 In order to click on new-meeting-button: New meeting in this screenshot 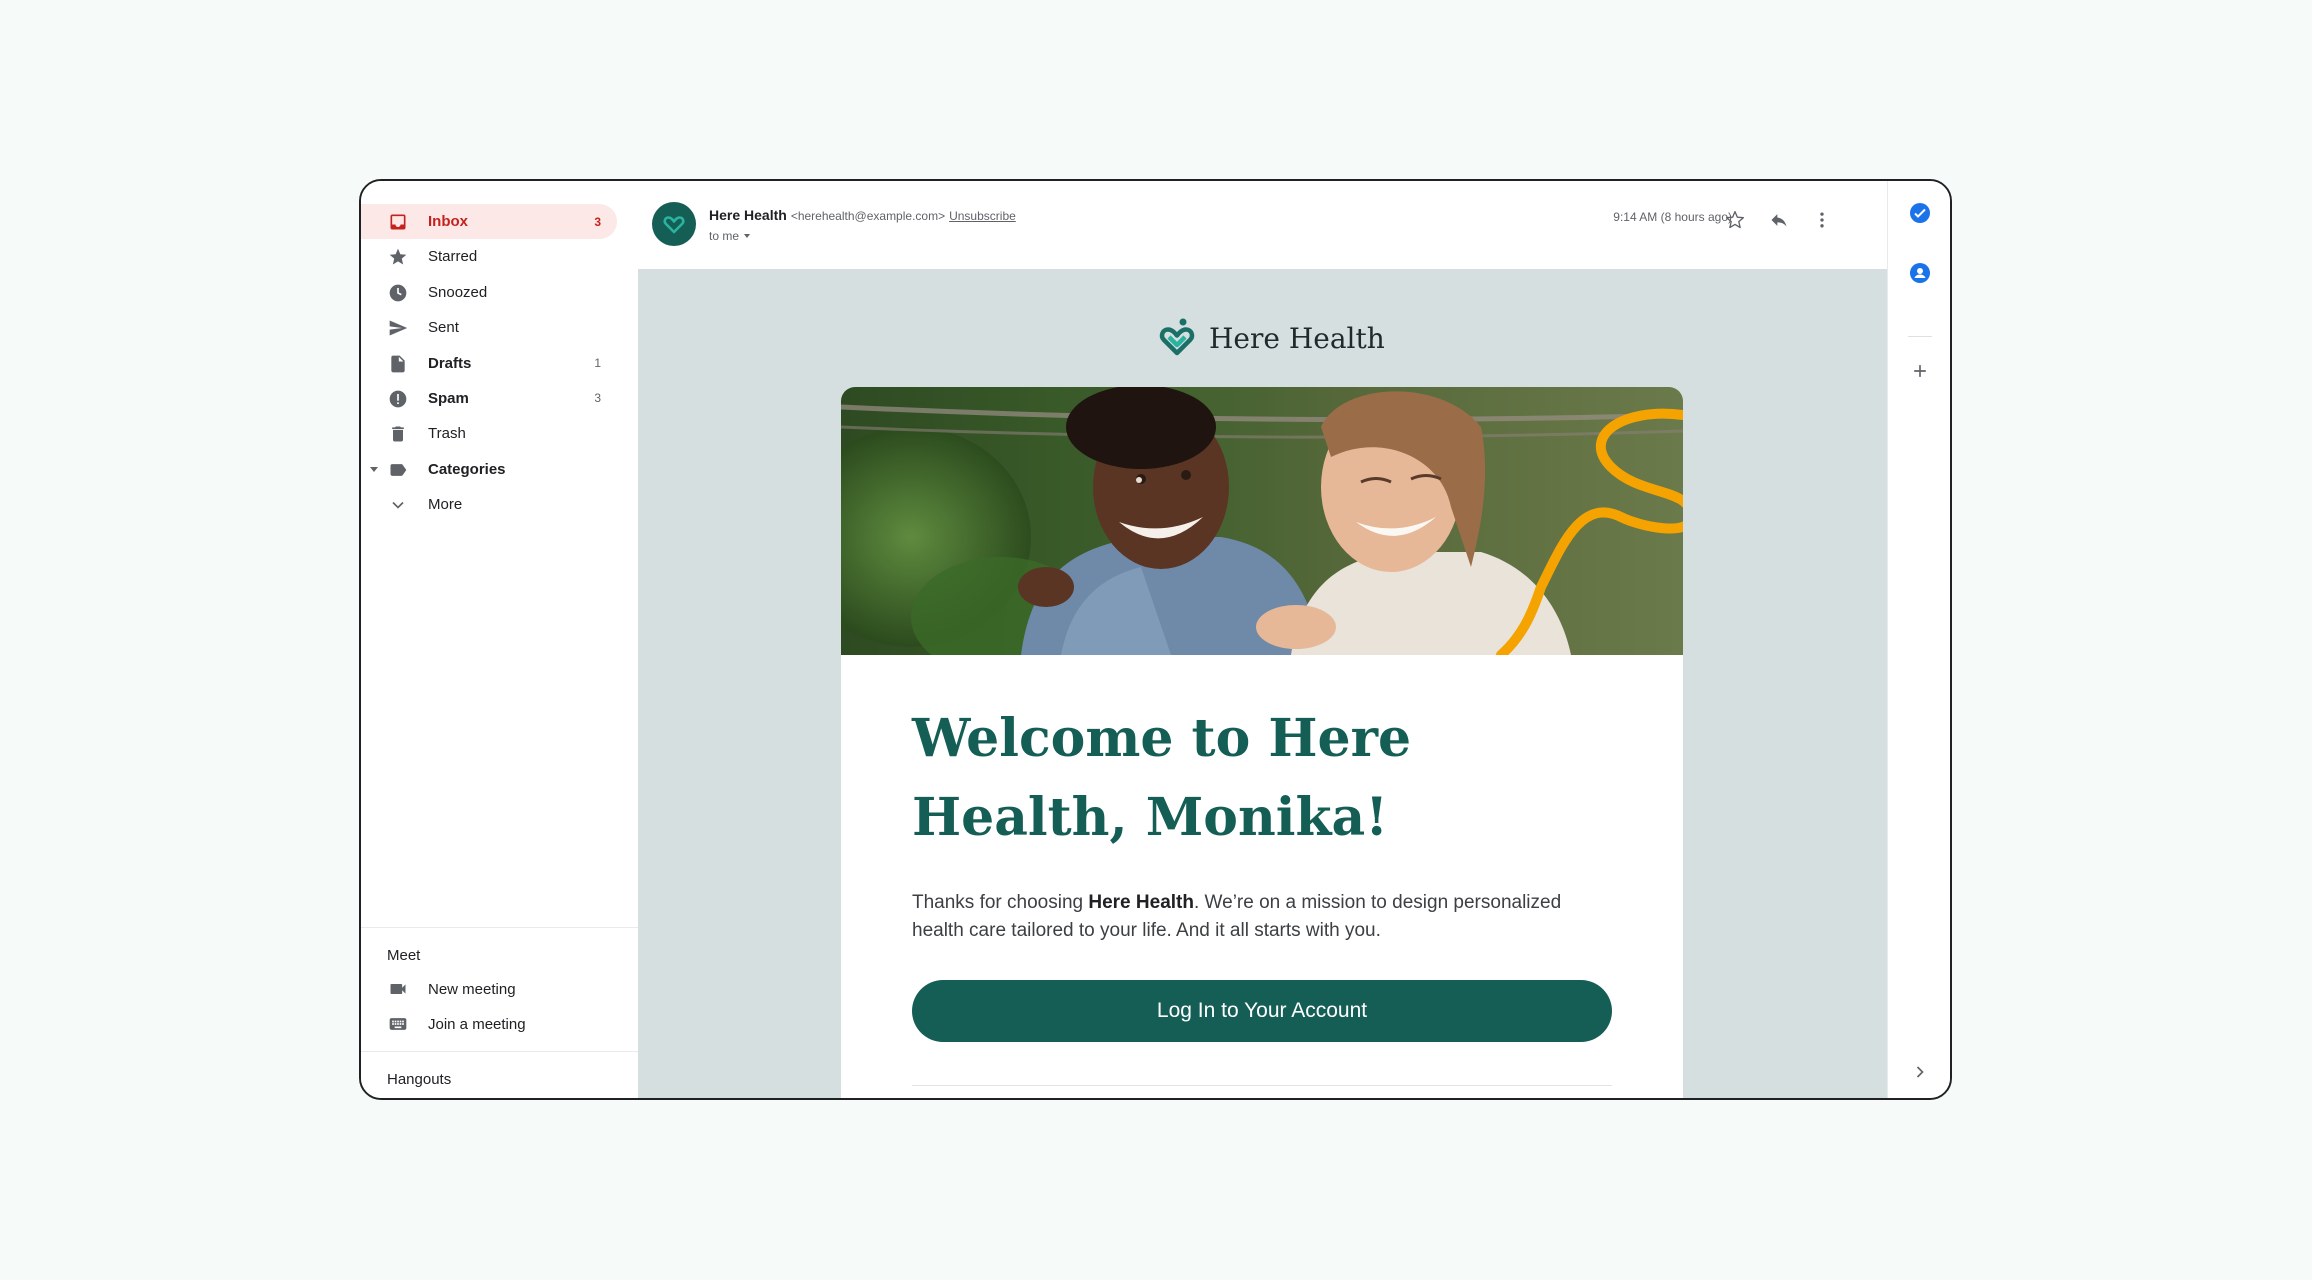, I will do `click(489, 989)`.